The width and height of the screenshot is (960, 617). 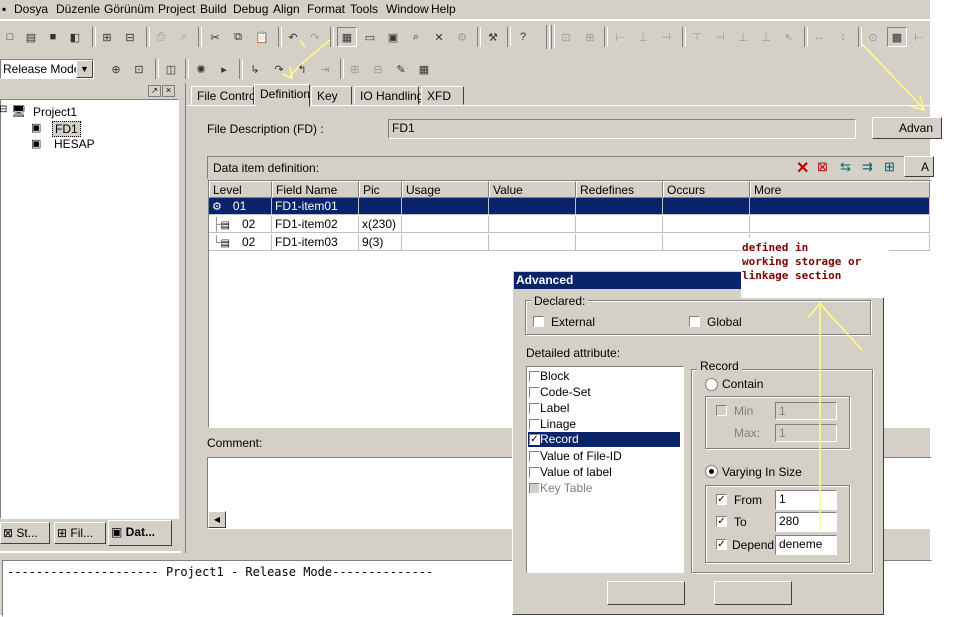 What do you see at coordinates (310, 58) in the screenshot?
I see `arrow-definition` at bounding box center [310, 58].